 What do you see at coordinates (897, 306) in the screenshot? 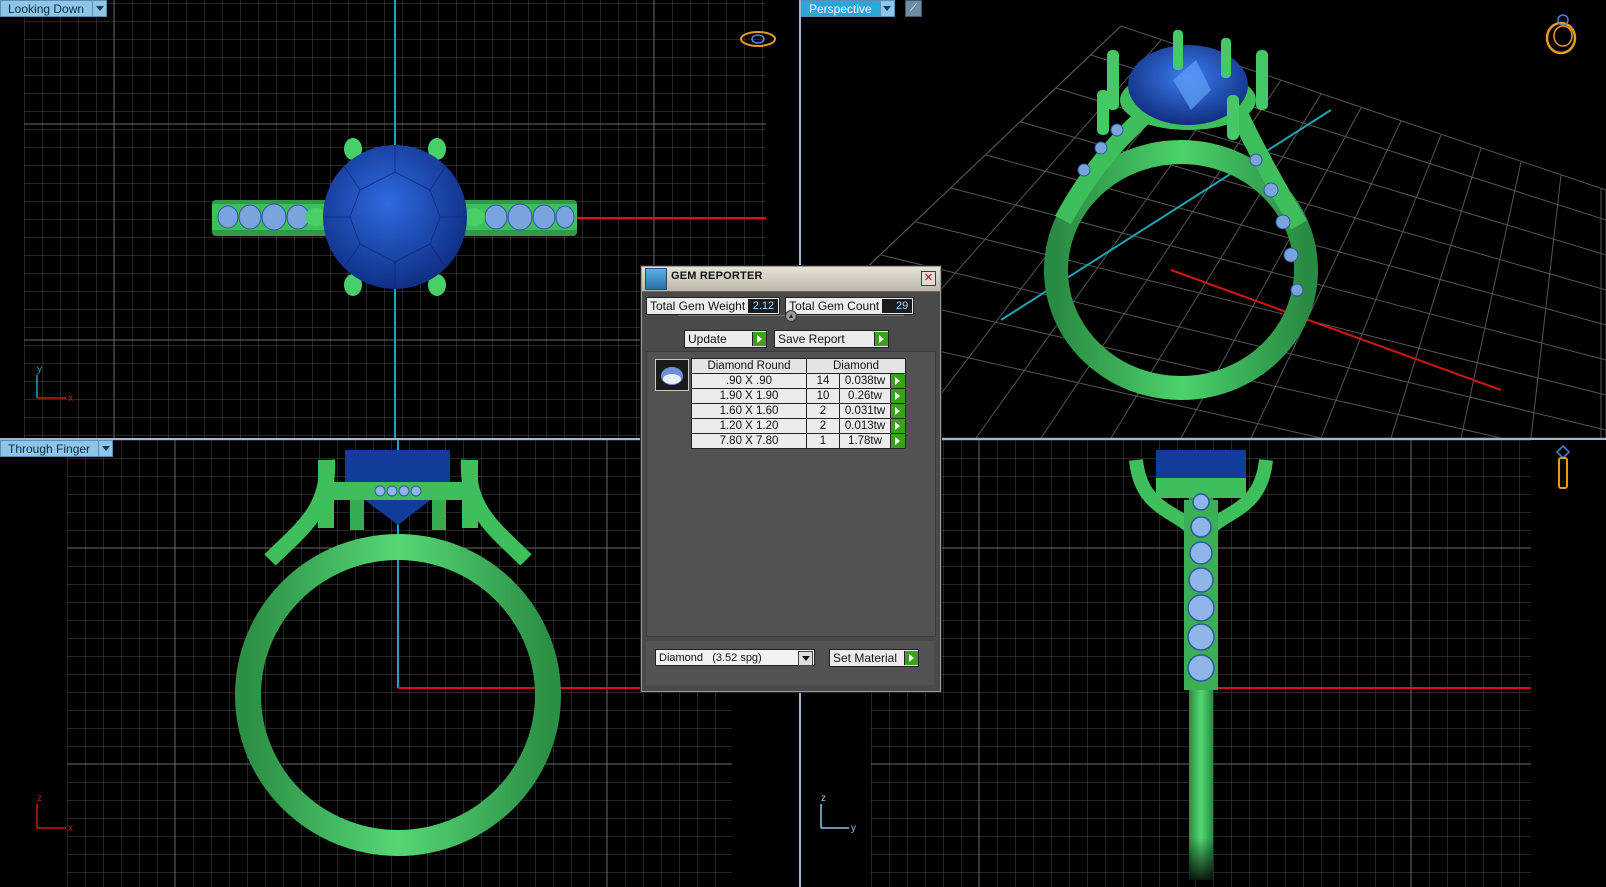
I see `total-gem-count-value: 29` at bounding box center [897, 306].